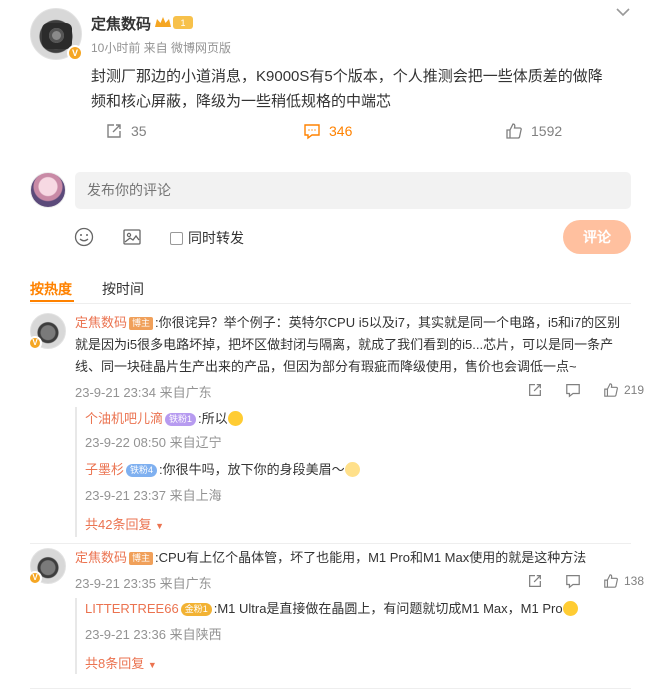  What do you see at coordinates (48, 190) in the screenshot?
I see `current-user-avatar` at bounding box center [48, 190].